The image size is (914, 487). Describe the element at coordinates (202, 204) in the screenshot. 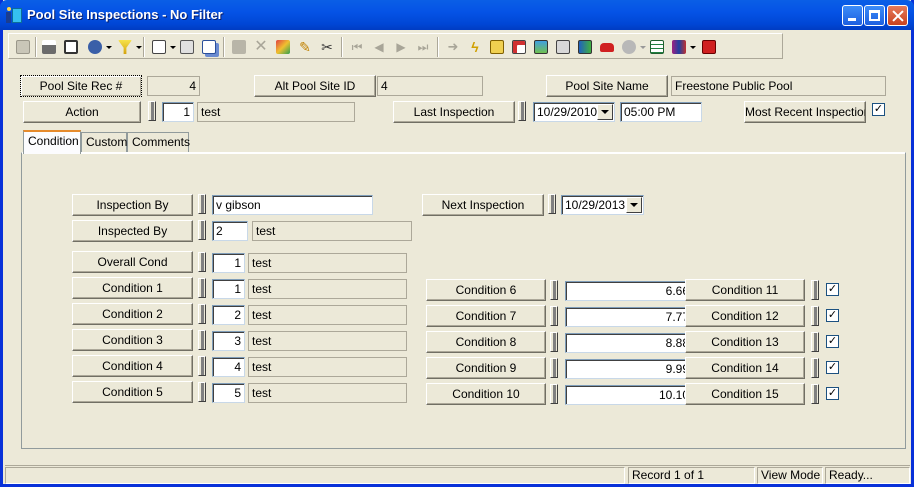

I see `inspection-by-handle` at that location.